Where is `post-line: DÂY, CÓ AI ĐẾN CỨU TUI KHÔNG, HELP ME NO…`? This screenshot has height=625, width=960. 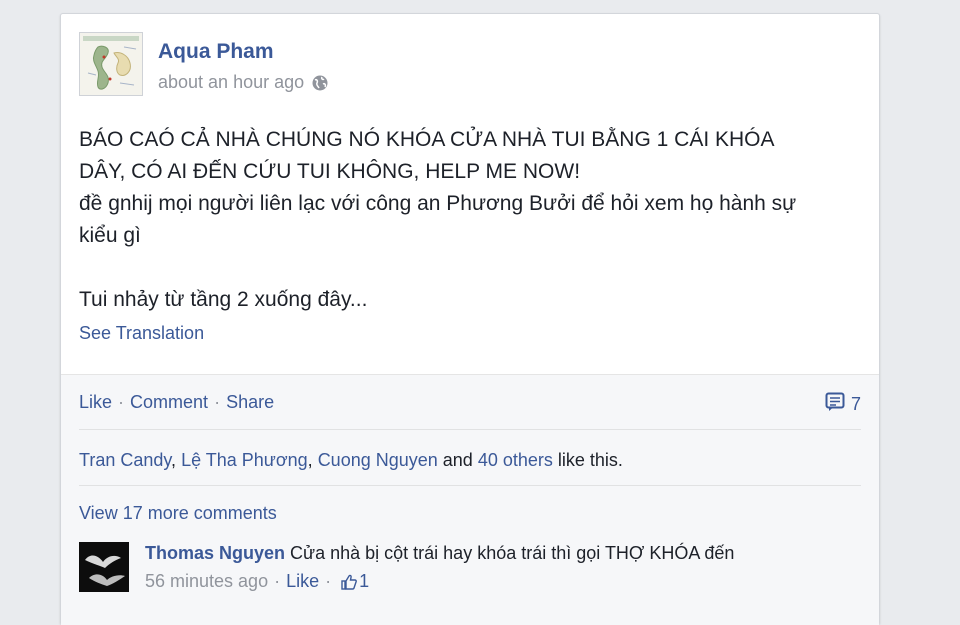
post-line: DÂY, CÓ AI ĐẾN CỨU TUI KHÔNG, HELP ME NO… is located at coordinates (330, 171).